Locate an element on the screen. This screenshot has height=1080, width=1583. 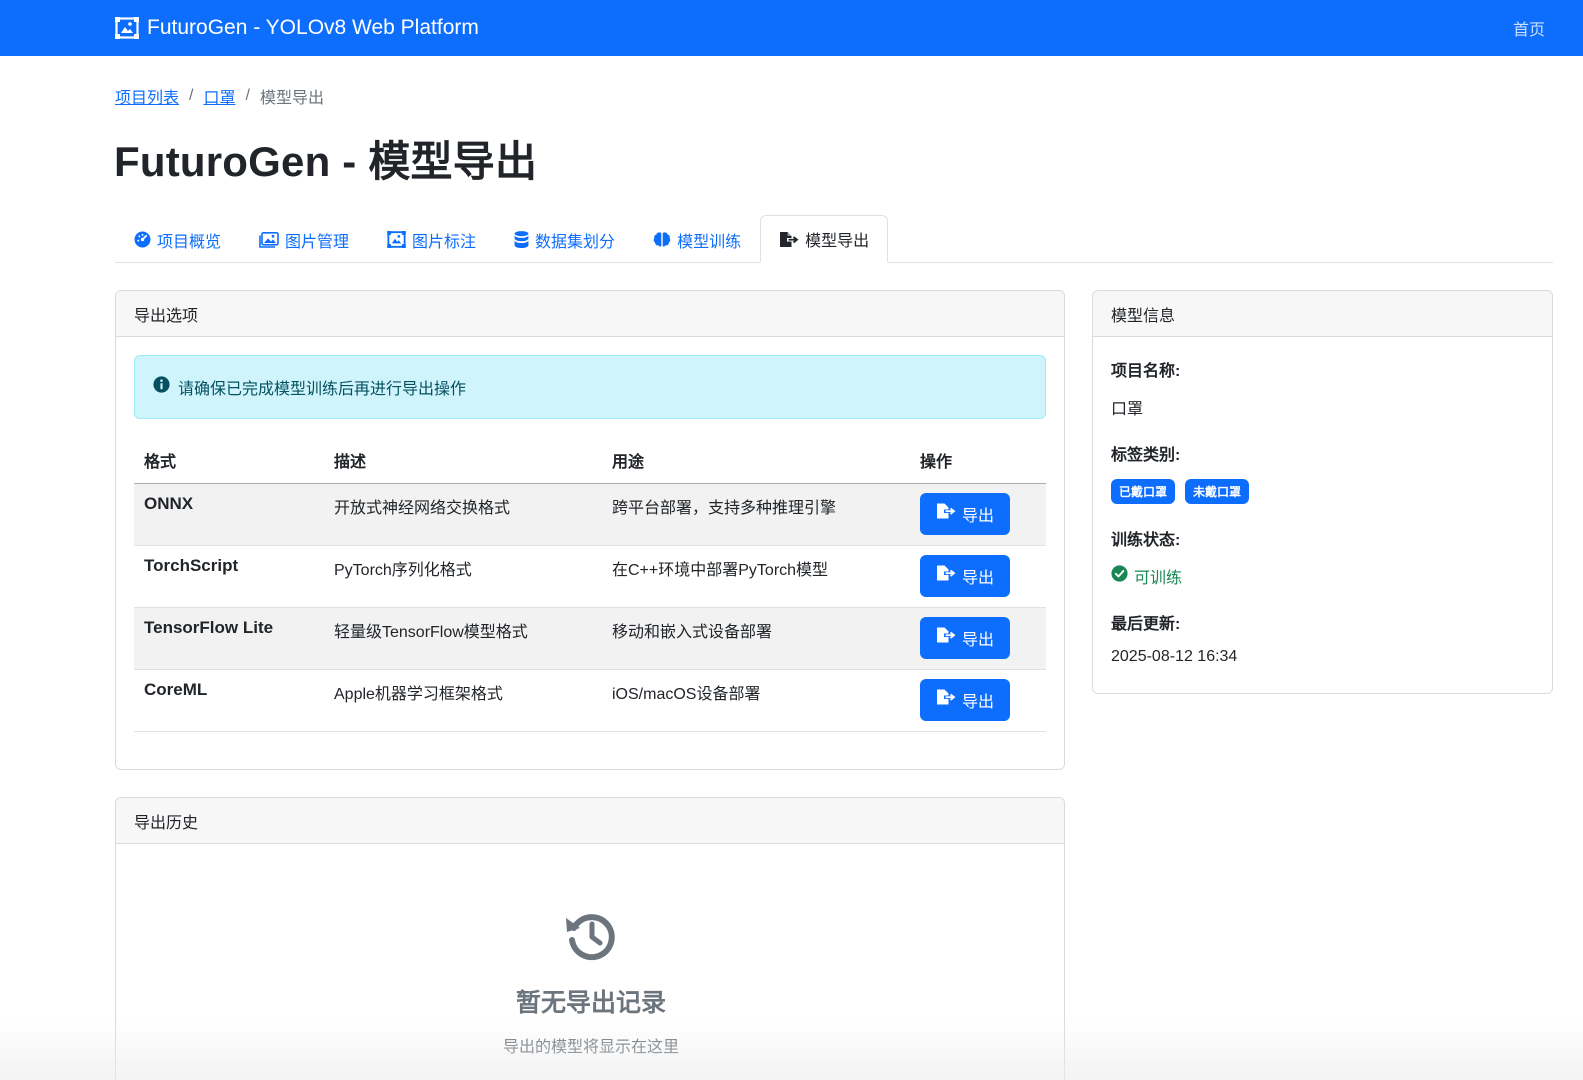
export-coreml-button: 导出 is located at coordinates (965, 699).